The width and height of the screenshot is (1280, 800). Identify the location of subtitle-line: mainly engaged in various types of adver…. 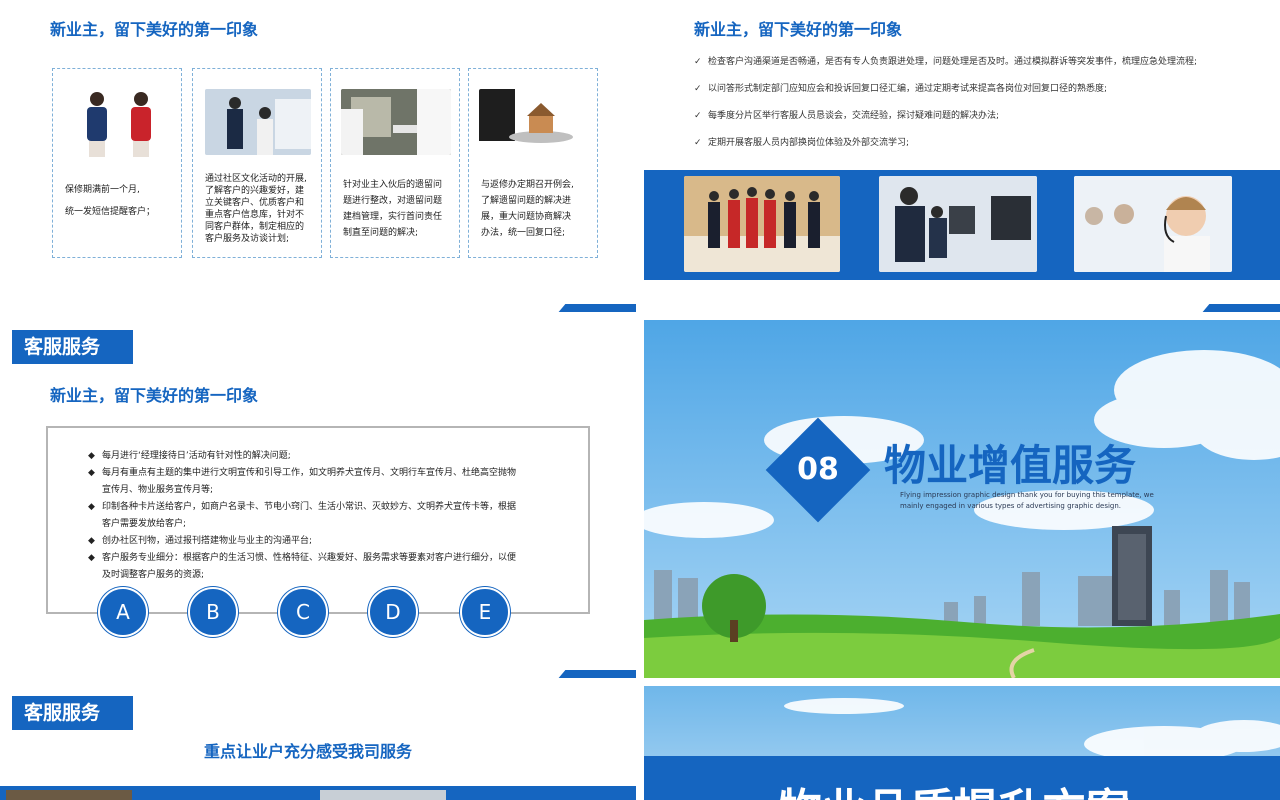
(1011, 506).